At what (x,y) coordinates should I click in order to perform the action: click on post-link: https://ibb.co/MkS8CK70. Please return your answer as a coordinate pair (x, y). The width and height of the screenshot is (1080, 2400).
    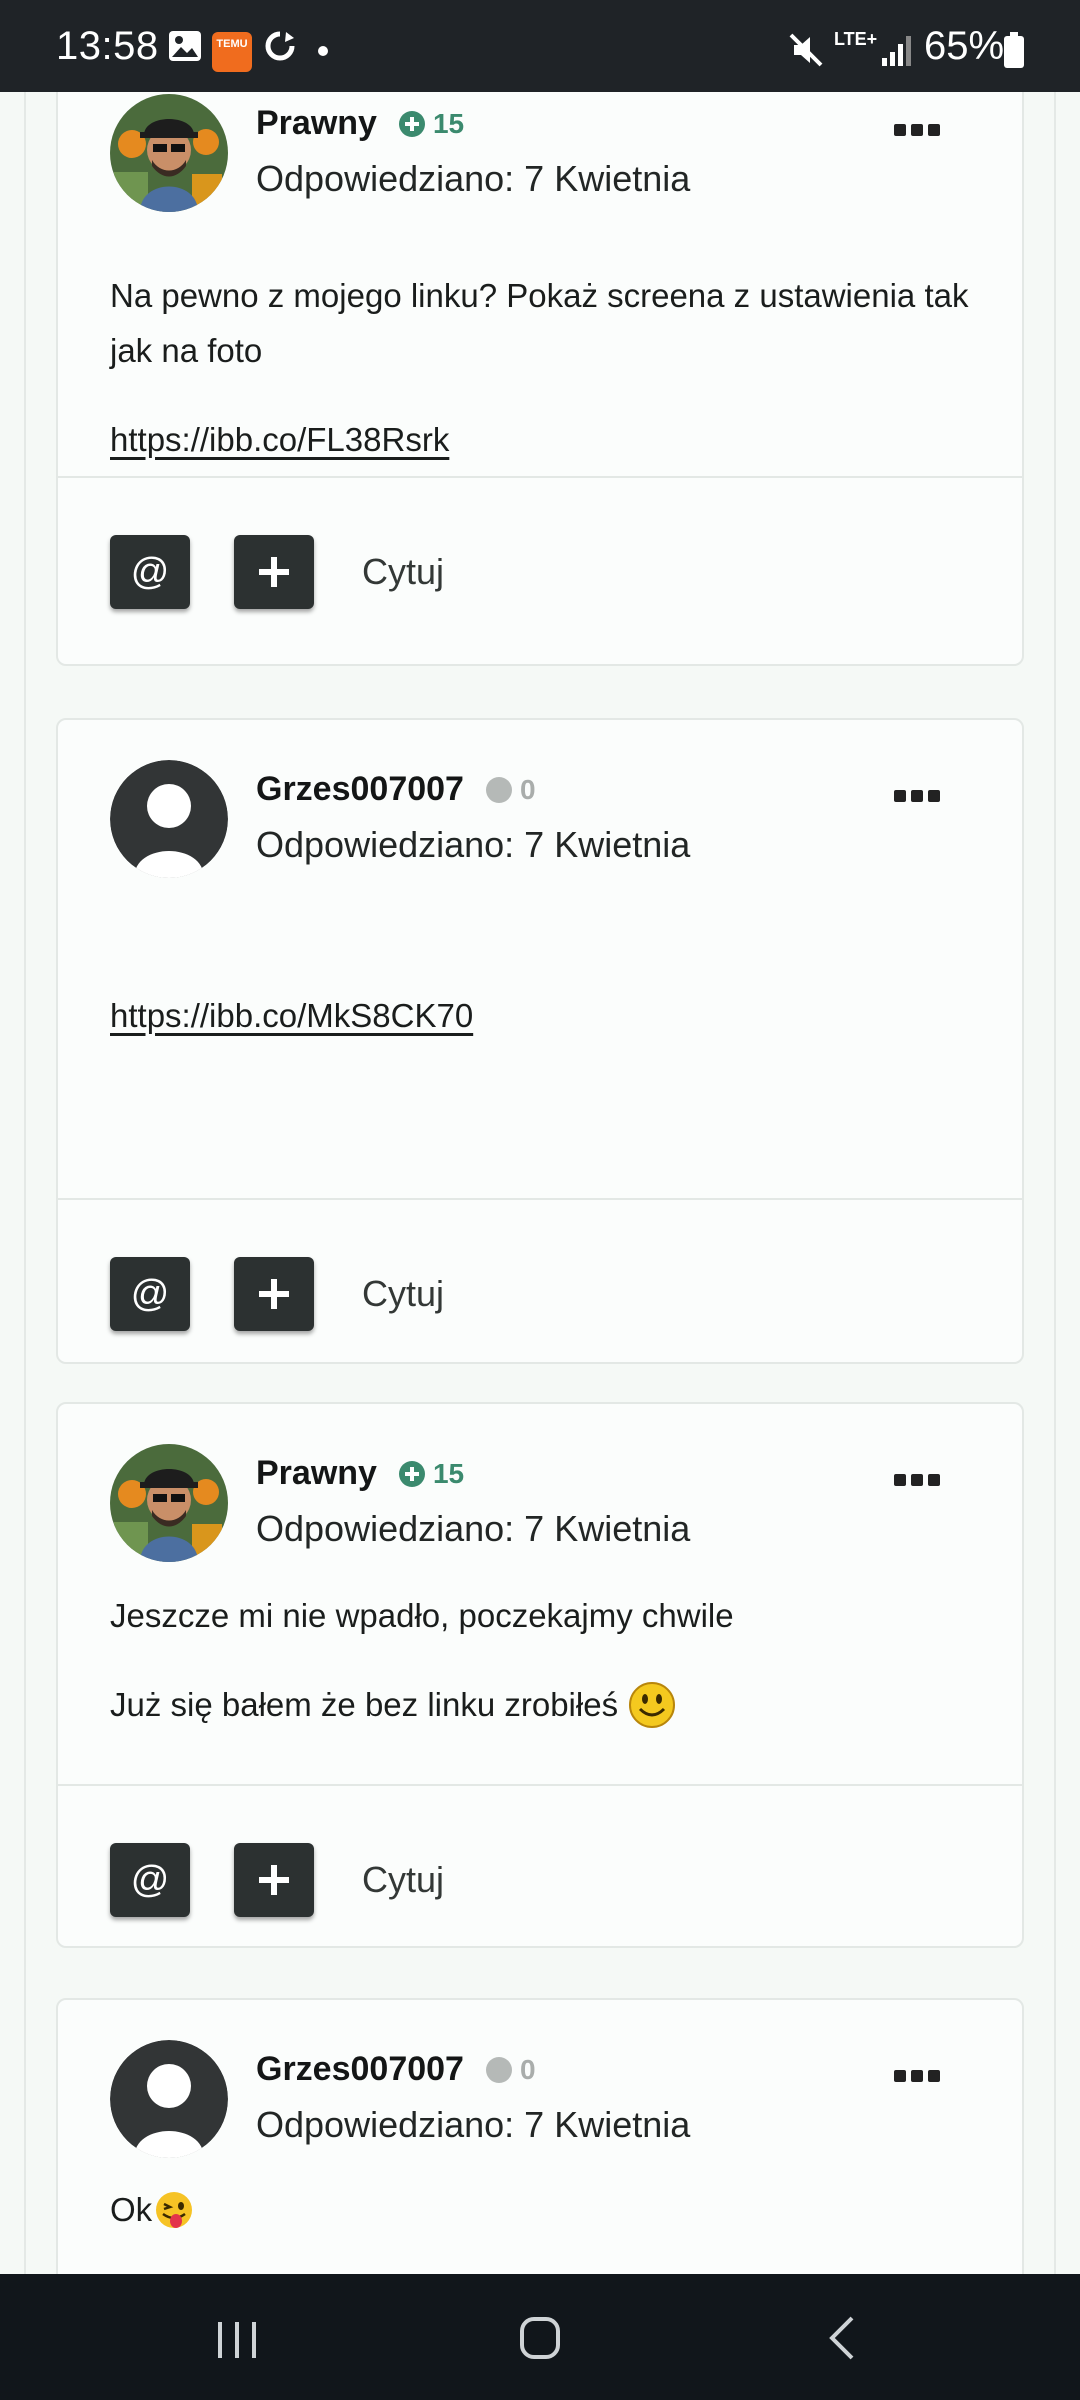
    Looking at the image, I should click on (291, 1015).